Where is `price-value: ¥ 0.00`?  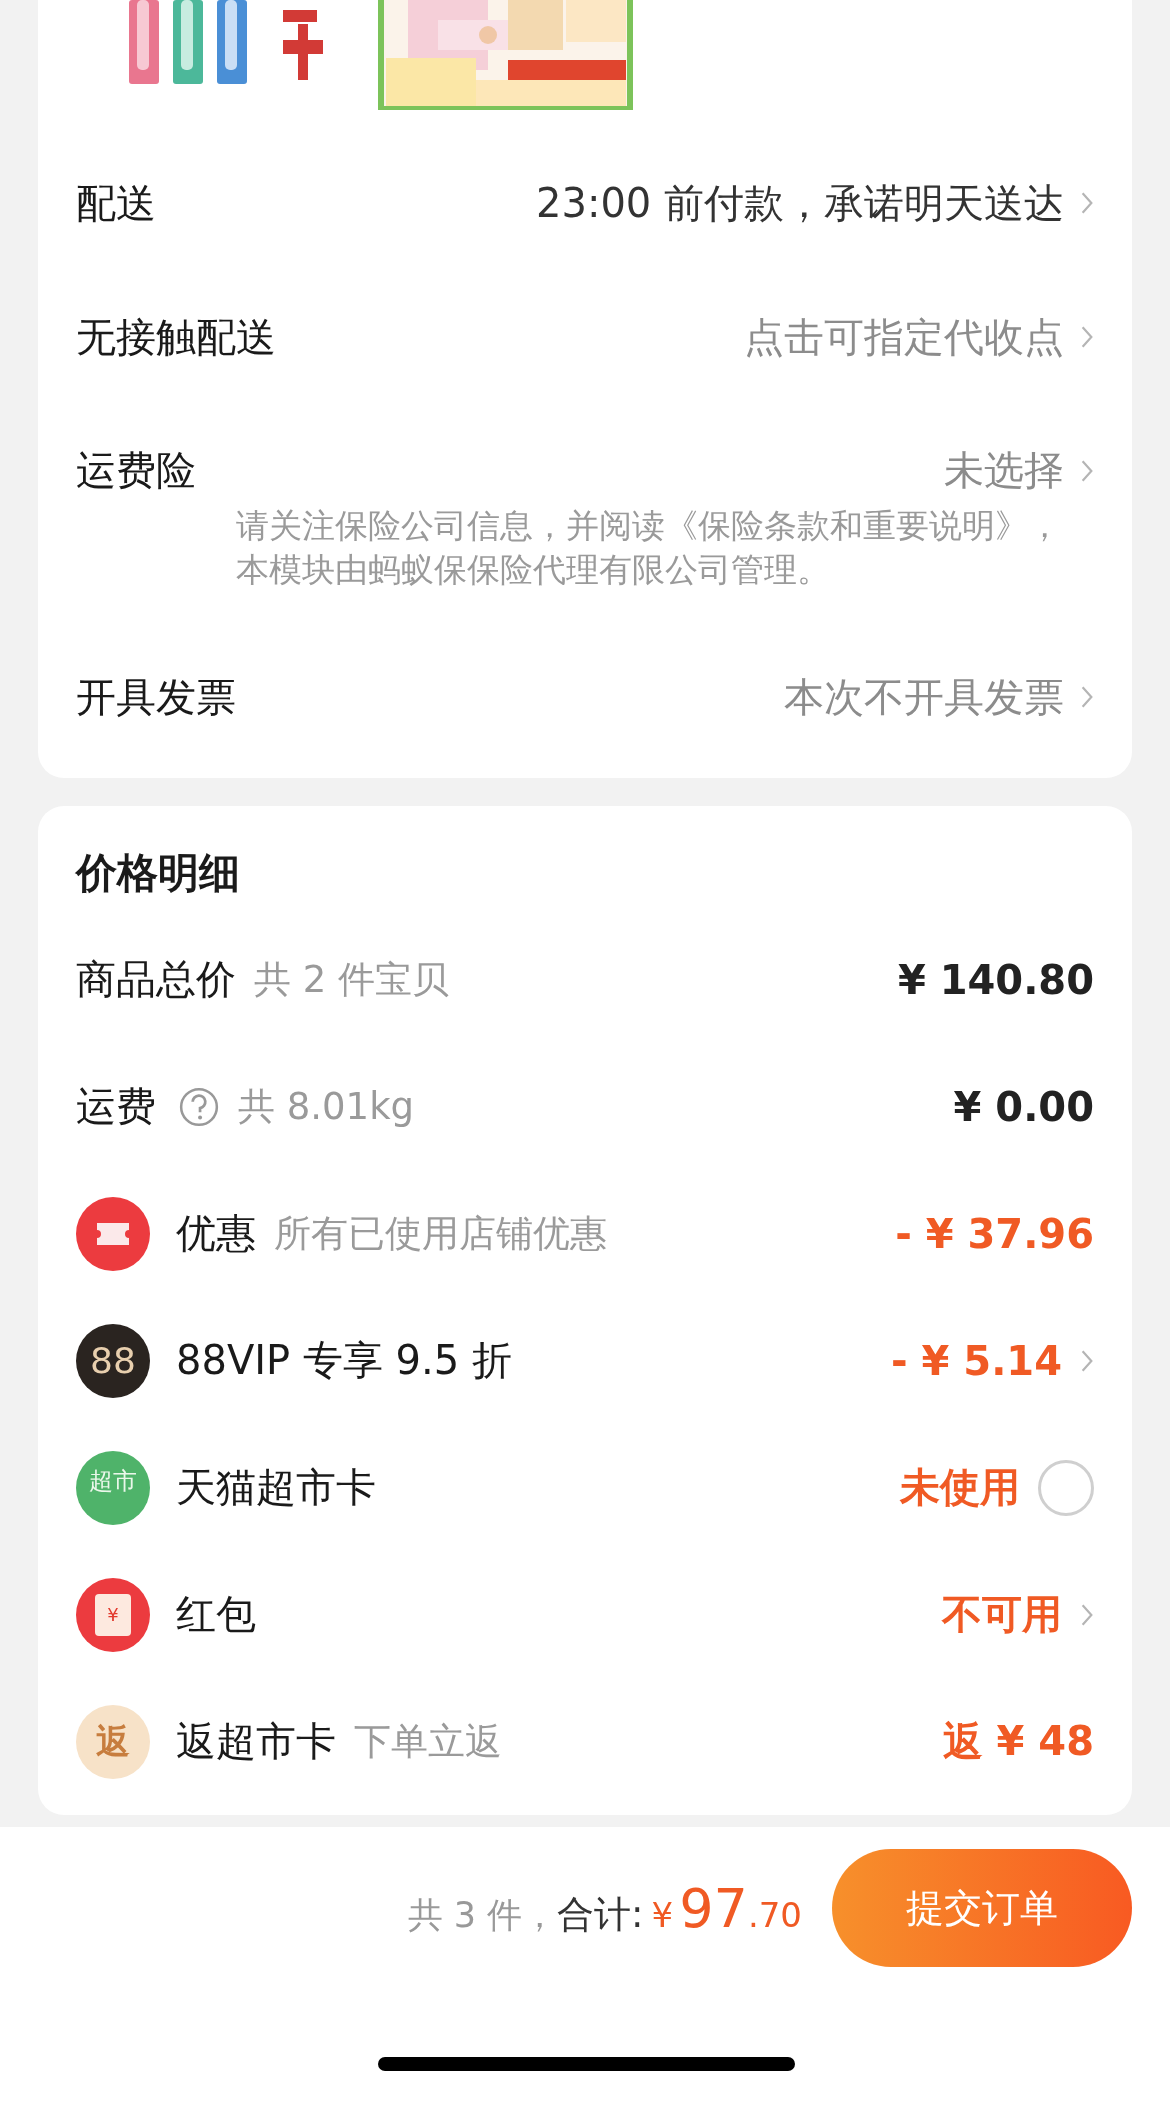
price-value: ¥ 0.00 is located at coordinates (1023, 1106).